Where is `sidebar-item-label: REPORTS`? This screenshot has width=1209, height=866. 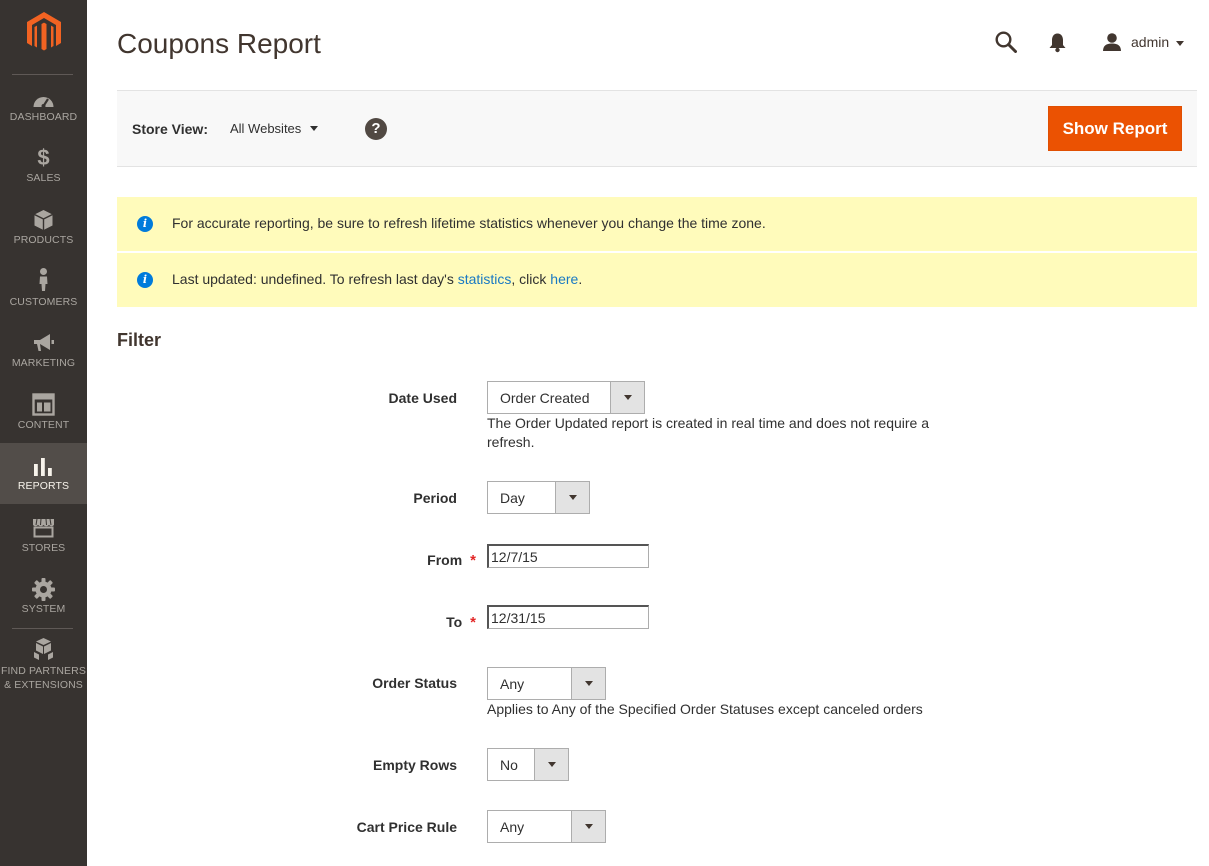
sidebar-item-label: REPORTS is located at coordinates (43, 486).